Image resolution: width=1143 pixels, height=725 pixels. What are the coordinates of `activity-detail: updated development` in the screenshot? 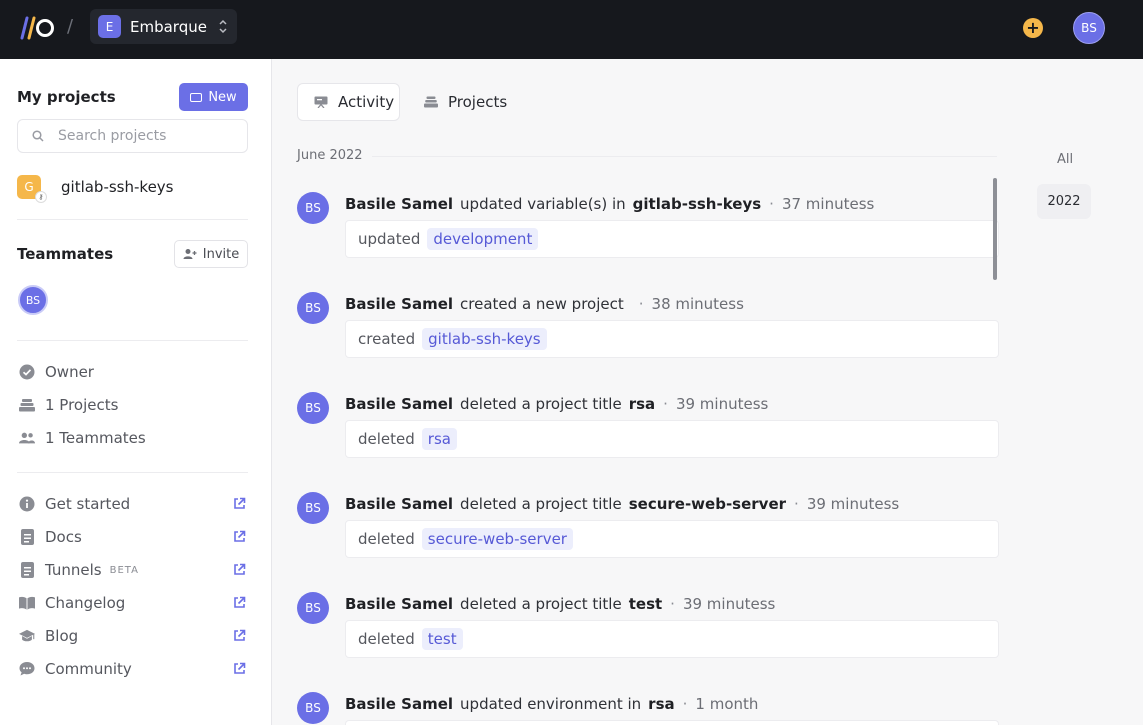 It's located at (672, 239).